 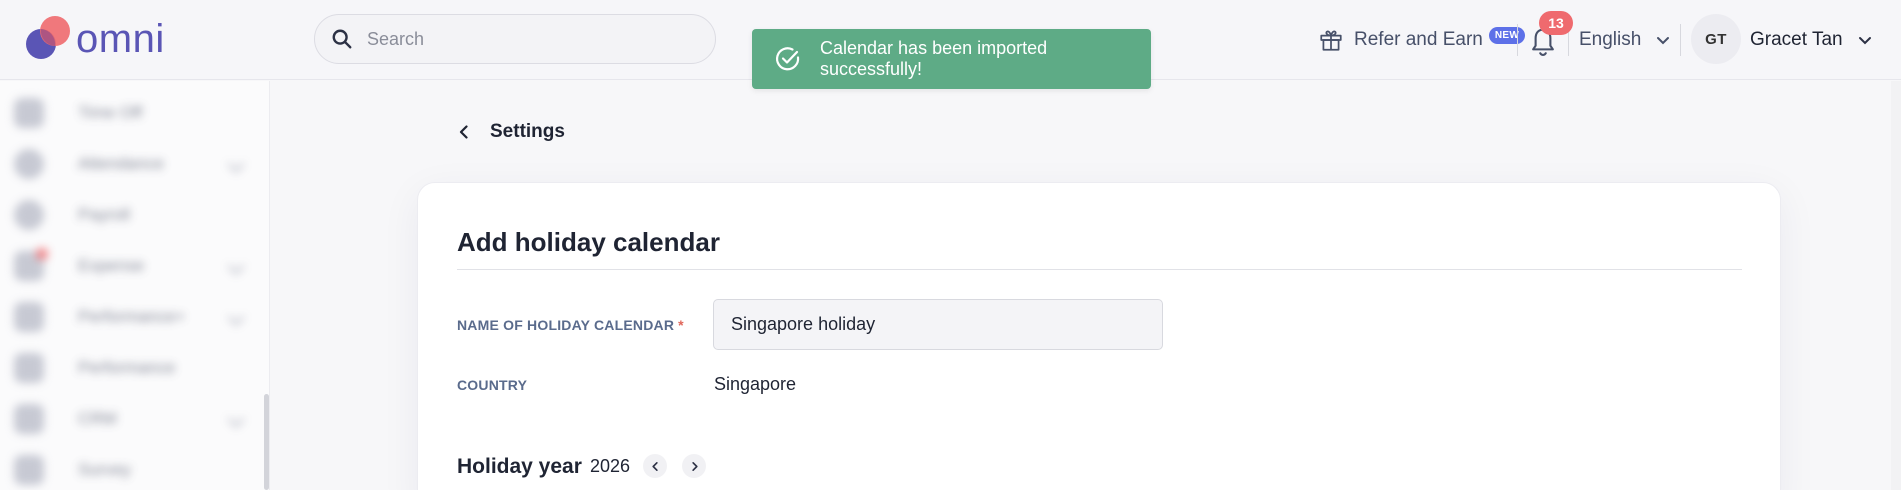 What do you see at coordinates (29, 164) in the screenshot?
I see `clock-icon` at bounding box center [29, 164].